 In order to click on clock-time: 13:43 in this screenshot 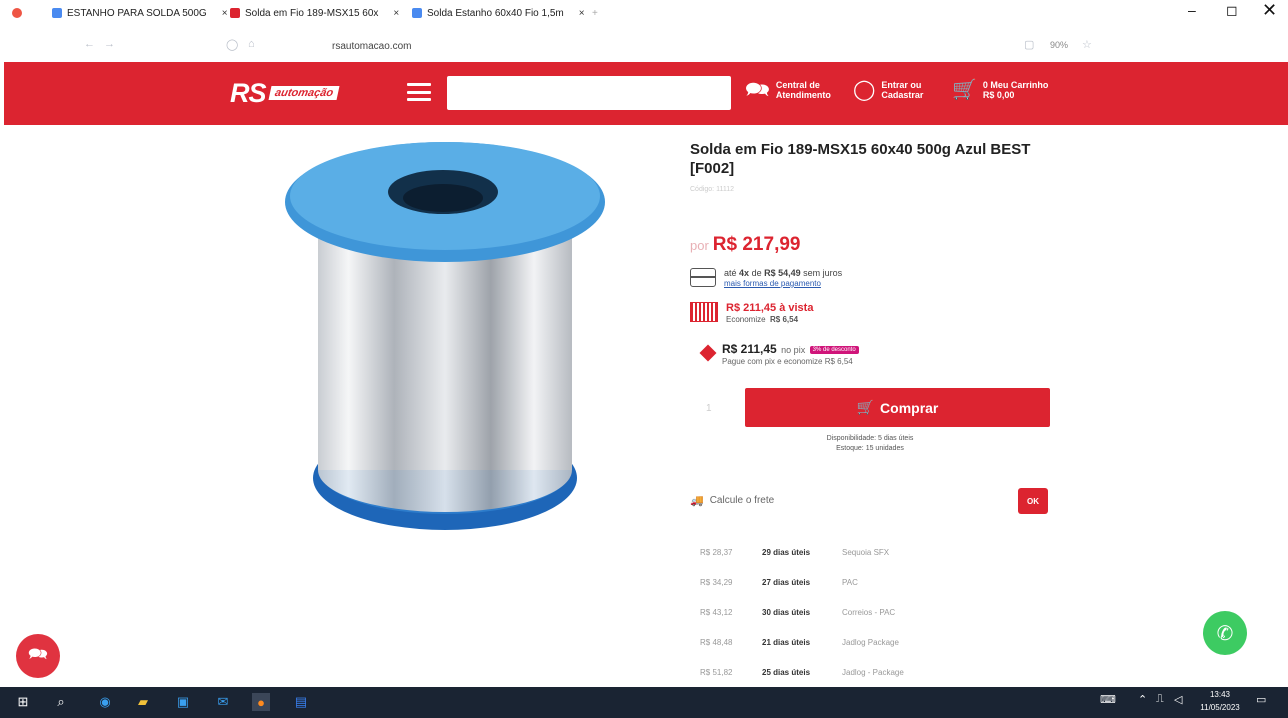, I will do `click(1220, 694)`.